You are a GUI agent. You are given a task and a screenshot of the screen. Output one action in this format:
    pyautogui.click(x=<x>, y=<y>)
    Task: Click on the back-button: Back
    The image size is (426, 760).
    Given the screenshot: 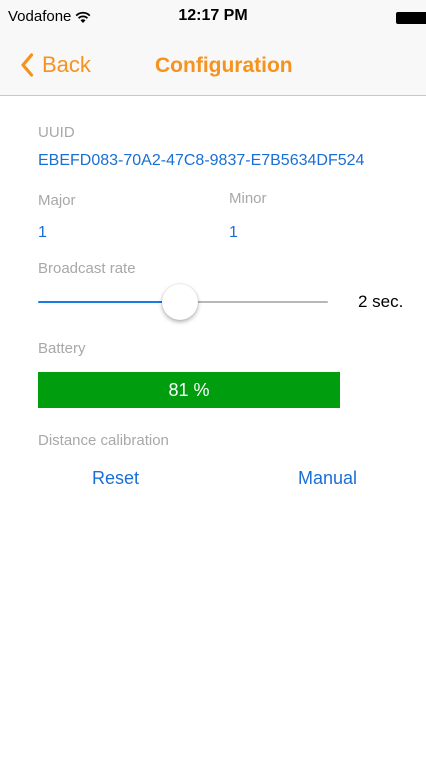 What is the action you would take?
    pyautogui.click(x=55, y=65)
    